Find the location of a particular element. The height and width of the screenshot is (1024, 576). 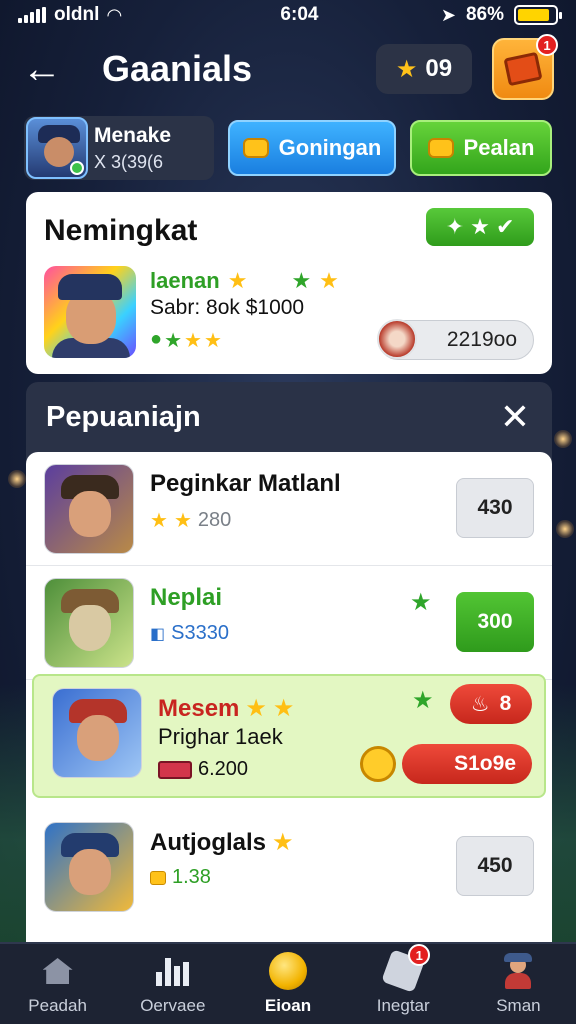

nav-label: Inegtar is located at coordinates (403, 1005).